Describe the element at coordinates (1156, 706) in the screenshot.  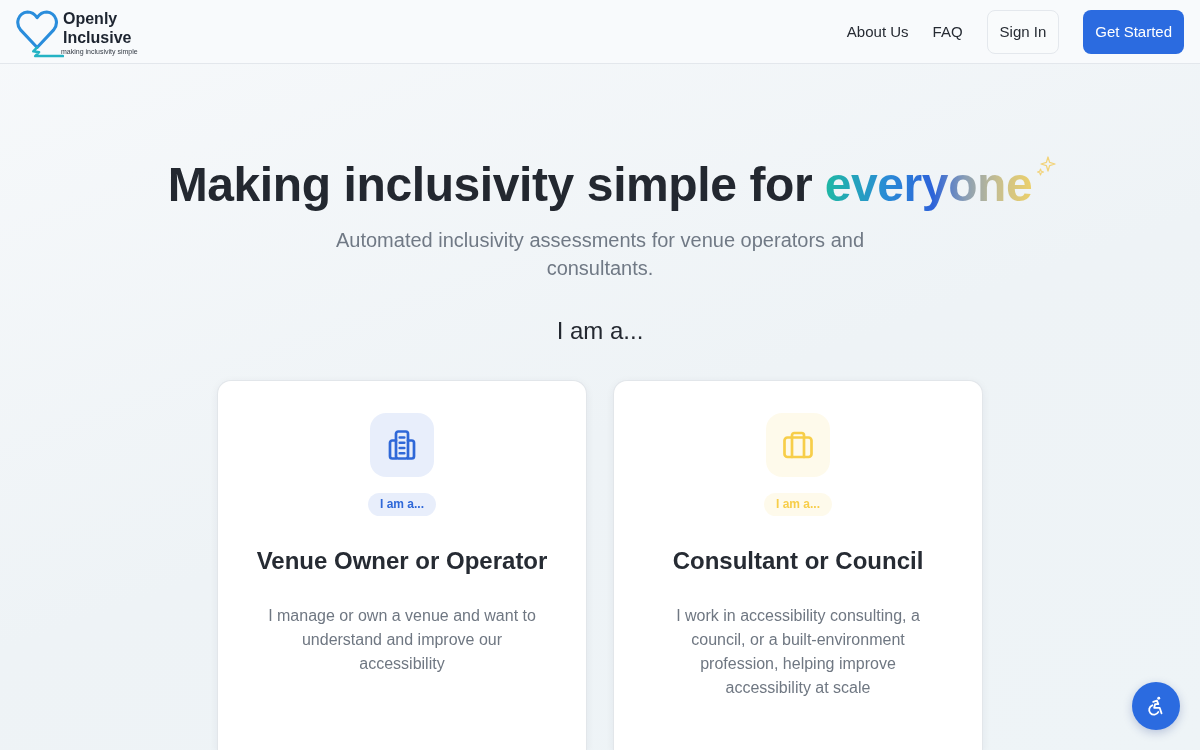
I see `accessibility-button` at that location.